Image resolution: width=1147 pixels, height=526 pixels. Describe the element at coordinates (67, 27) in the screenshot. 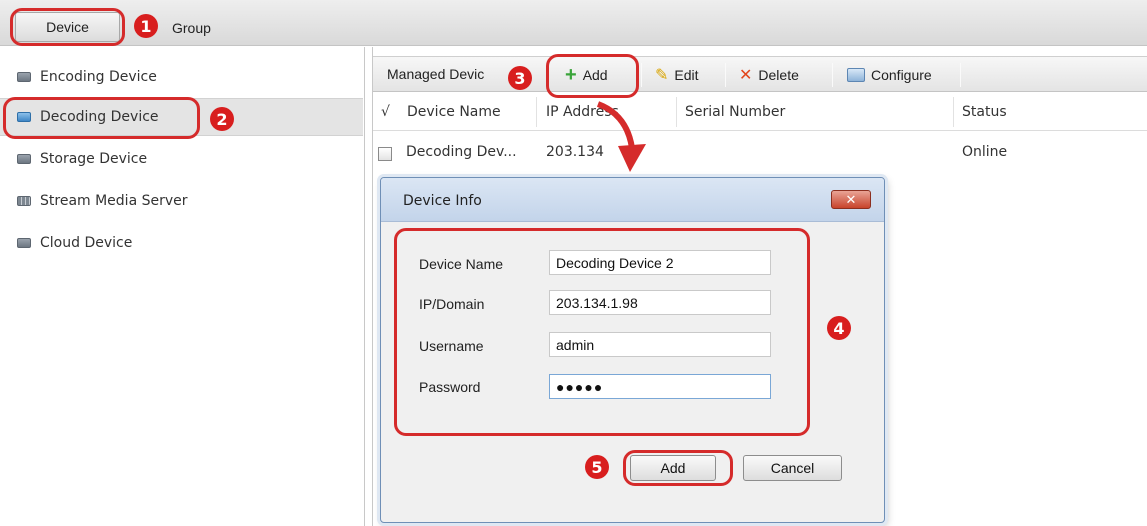

I see `tab-device: Device` at that location.